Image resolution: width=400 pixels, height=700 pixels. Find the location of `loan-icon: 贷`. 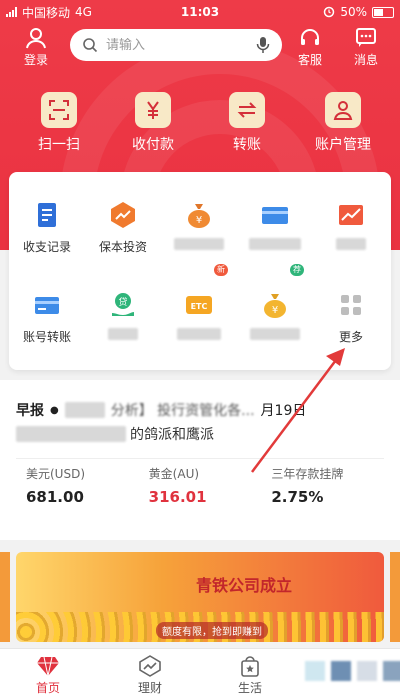

loan-icon: 贷 is located at coordinates (123, 305).